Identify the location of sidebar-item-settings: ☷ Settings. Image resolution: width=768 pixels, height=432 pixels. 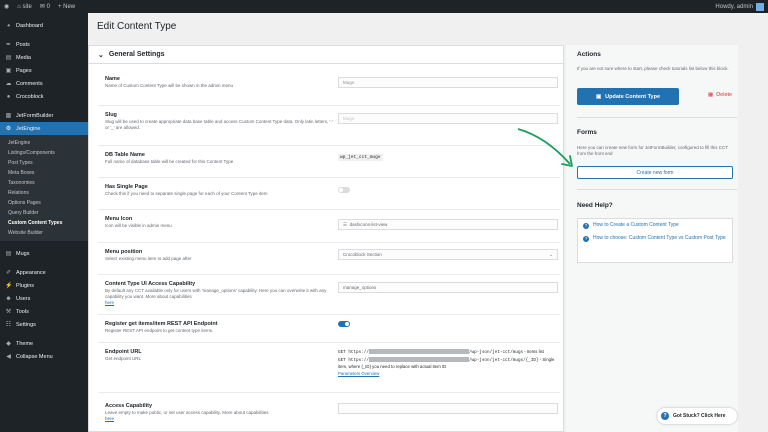
(44, 324).